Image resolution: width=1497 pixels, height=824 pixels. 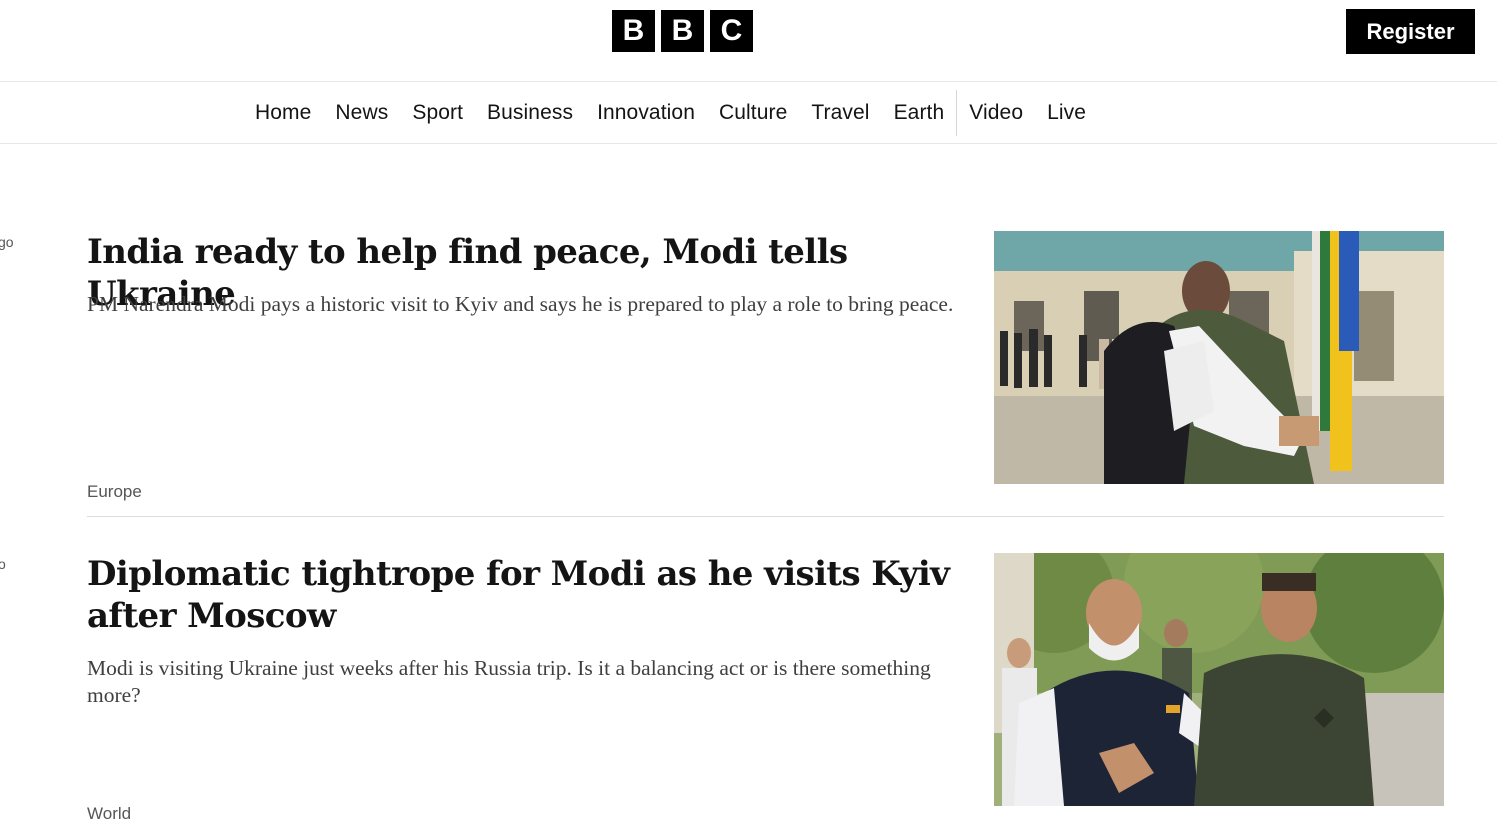 I want to click on nav-item-culture: Culture, so click(x=753, y=113).